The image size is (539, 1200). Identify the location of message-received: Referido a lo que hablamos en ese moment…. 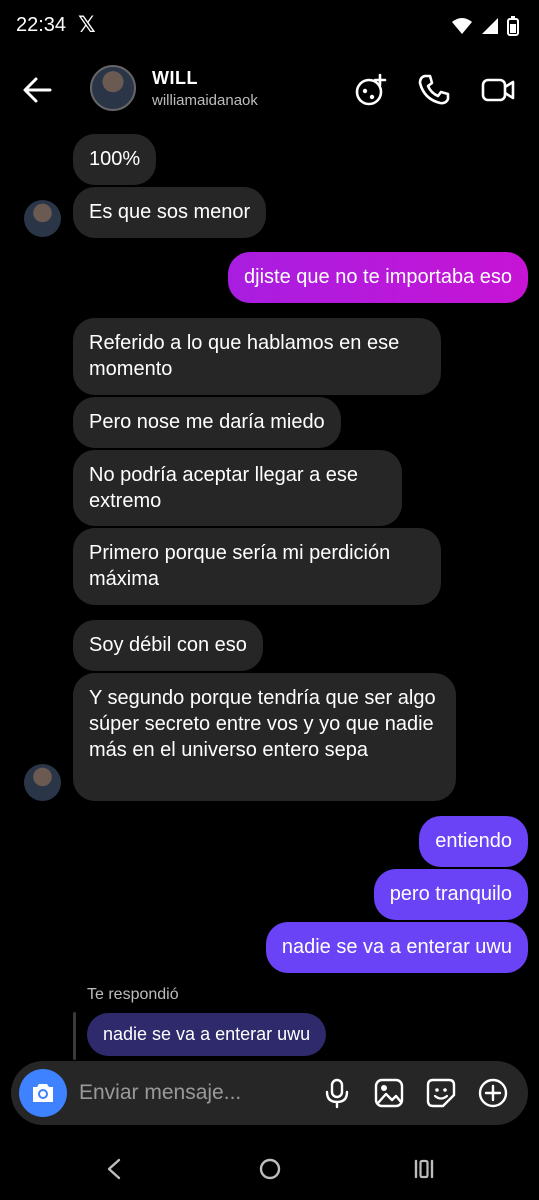
(257, 356).